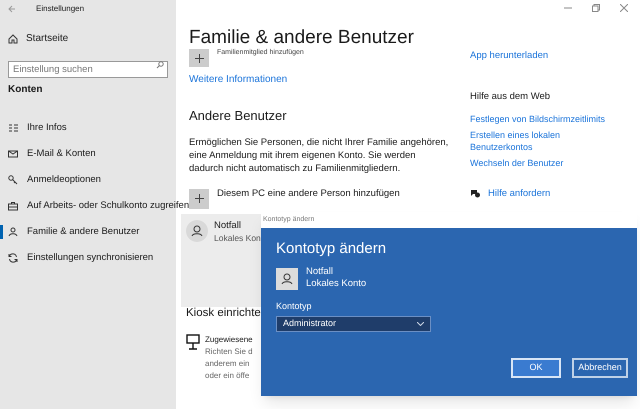 The height and width of the screenshot is (409, 640). Describe the element at coordinates (308, 194) in the screenshot. I see `add-person-label: Diesem PC eine andere Person hinzufügen` at that location.